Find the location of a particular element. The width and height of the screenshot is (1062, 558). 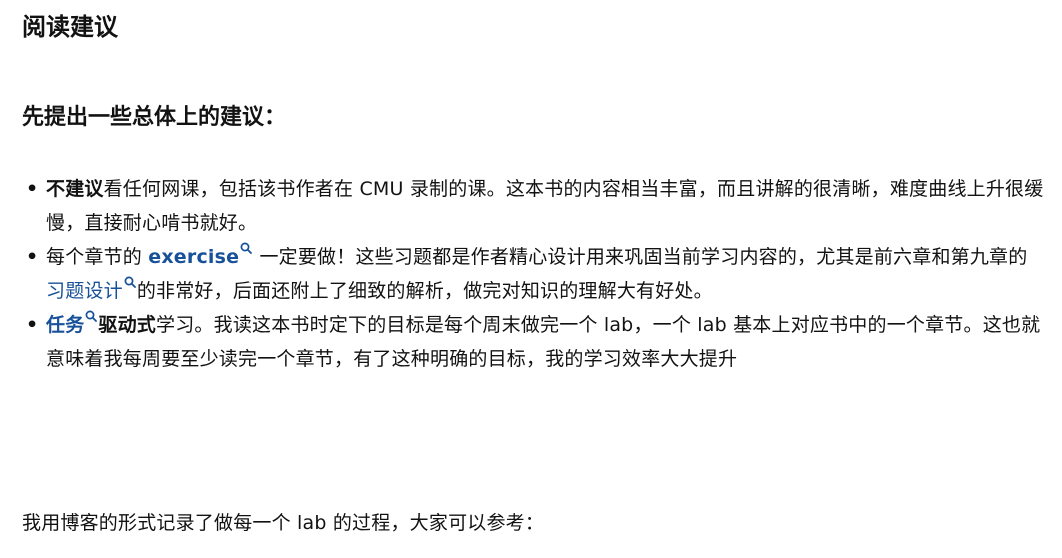

section-heading: 阅读建议 is located at coordinates (70, 27).